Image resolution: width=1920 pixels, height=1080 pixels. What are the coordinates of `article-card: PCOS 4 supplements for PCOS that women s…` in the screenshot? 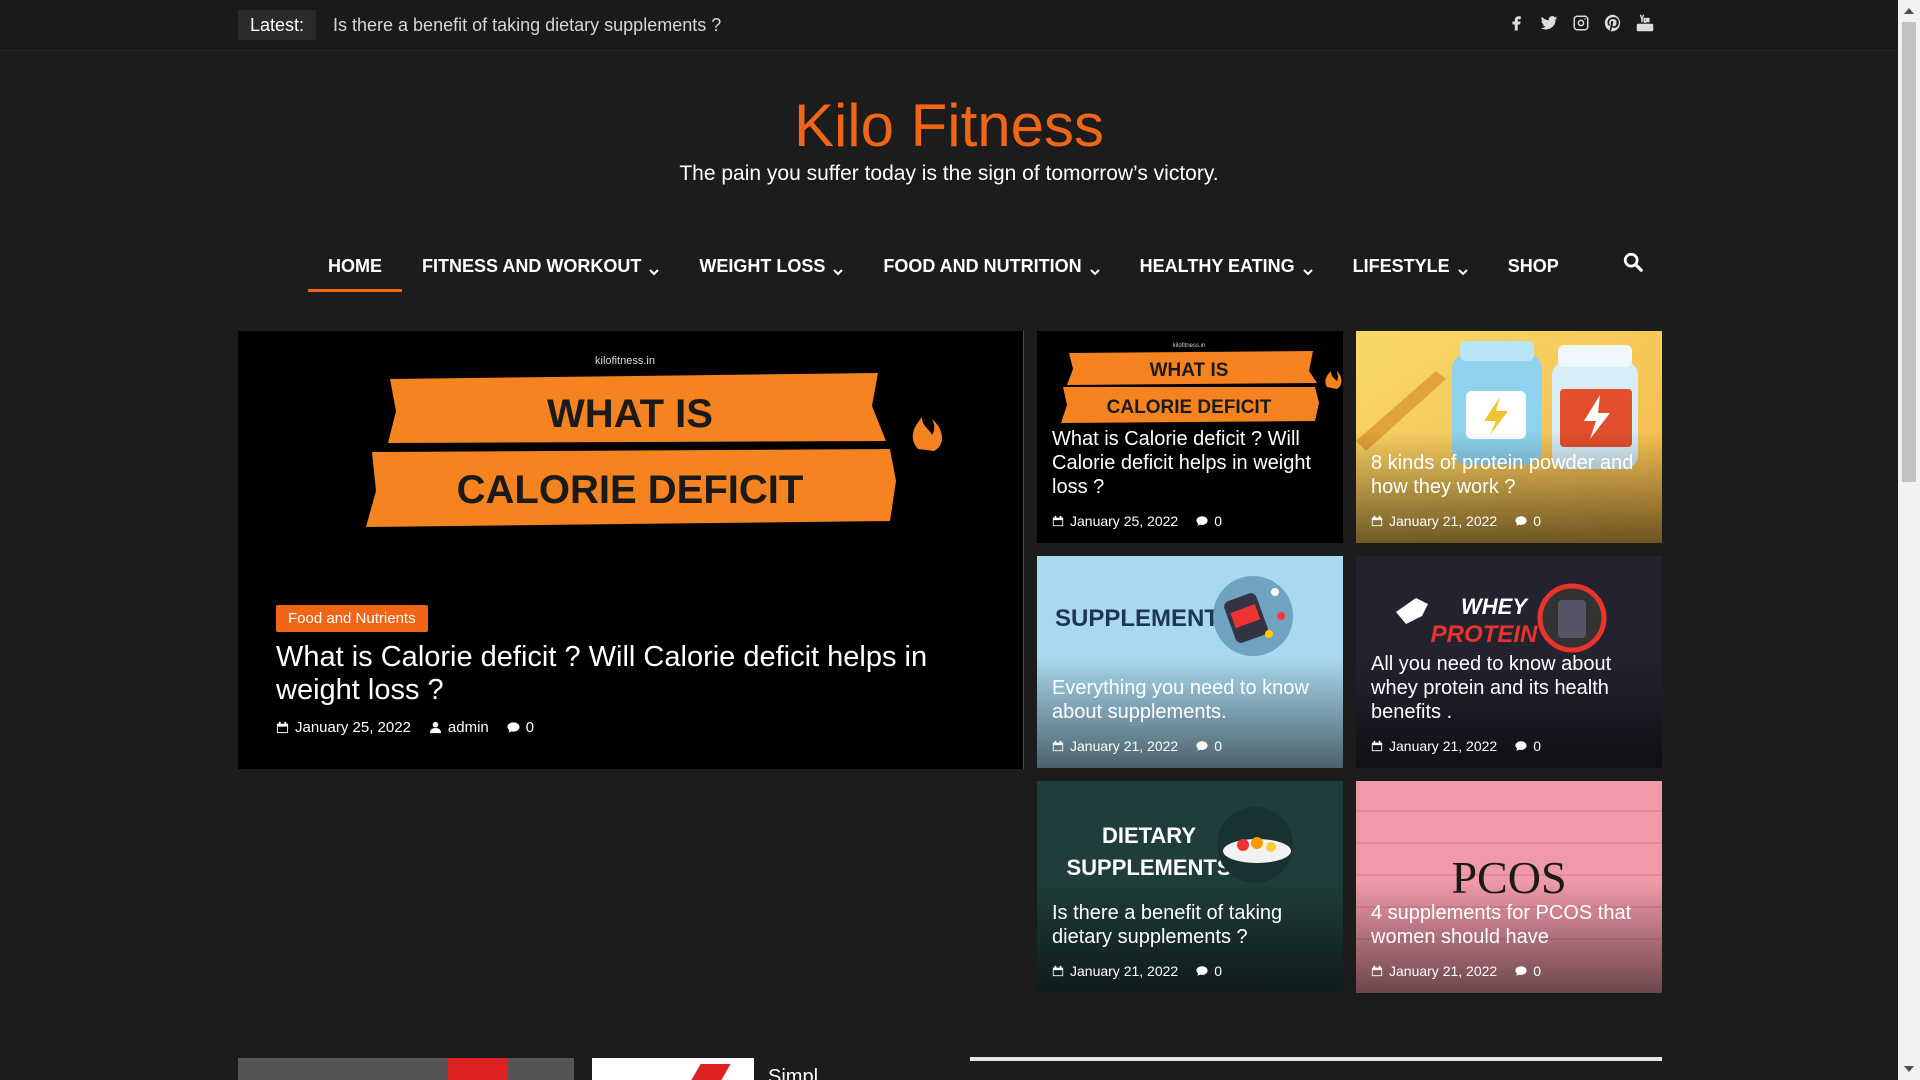 It's located at (1509, 887).